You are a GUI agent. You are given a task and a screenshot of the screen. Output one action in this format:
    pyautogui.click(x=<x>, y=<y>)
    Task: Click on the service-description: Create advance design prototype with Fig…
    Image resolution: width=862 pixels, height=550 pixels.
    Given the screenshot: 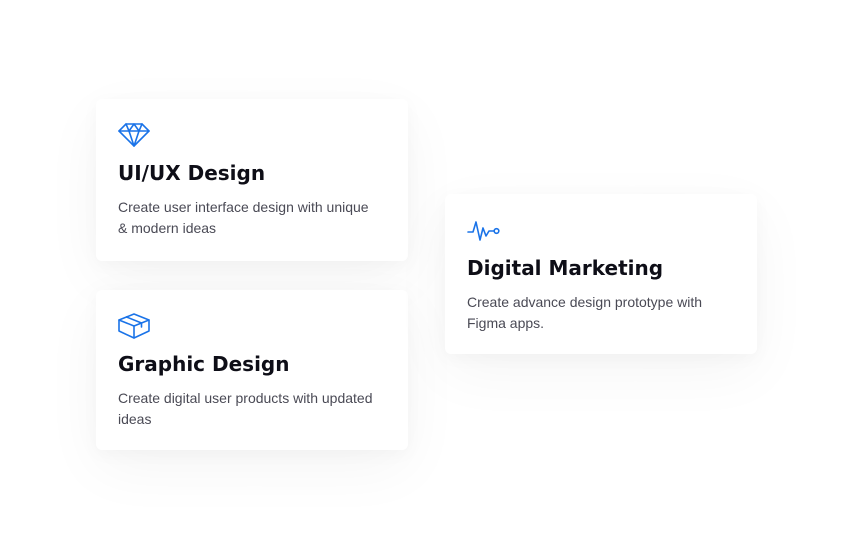 What is the action you would take?
    pyautogui.click(x=585, y=312)
    